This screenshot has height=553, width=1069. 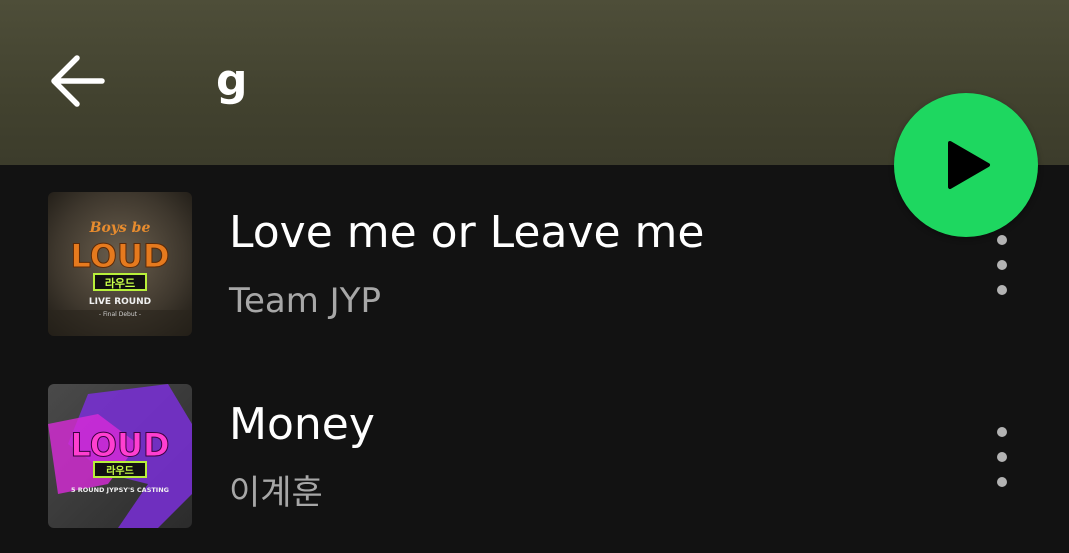 I want to click on arrow-left-icon, so click(x=78, y=81).